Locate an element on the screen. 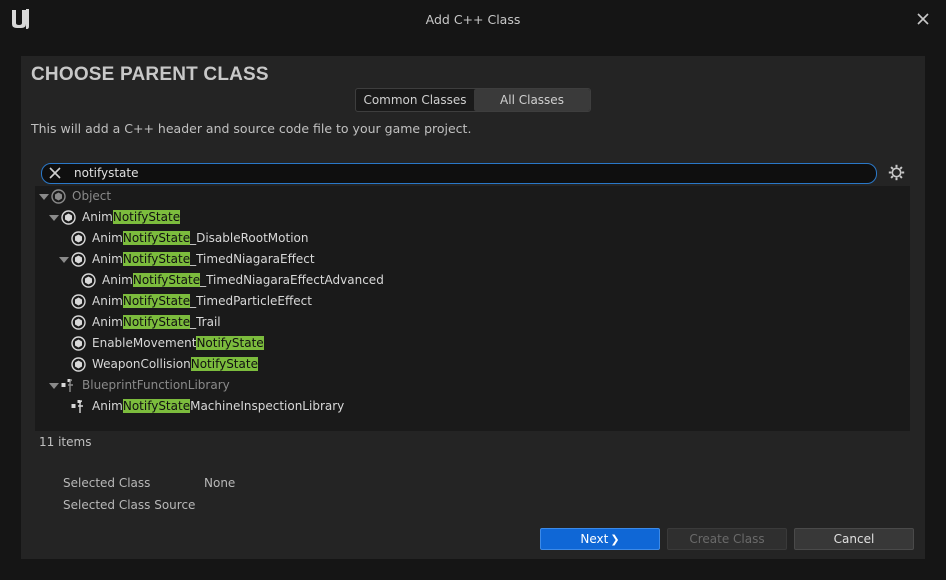 The image size is (946, 580). selected-class-value: None is located at coordinates (220, 483).